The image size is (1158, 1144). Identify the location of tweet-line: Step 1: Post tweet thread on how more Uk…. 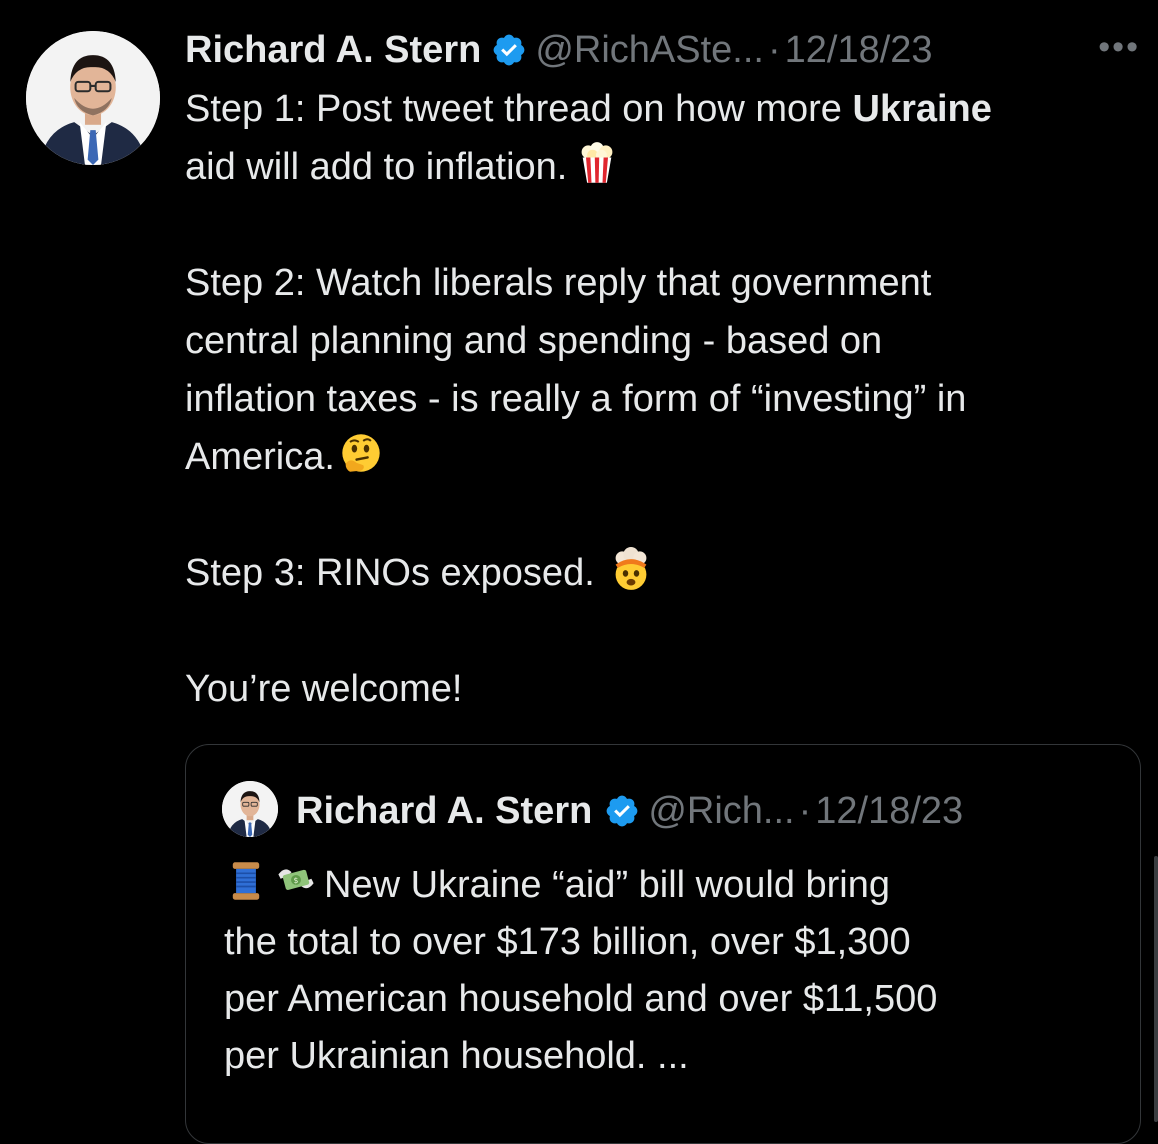
(588, 109).